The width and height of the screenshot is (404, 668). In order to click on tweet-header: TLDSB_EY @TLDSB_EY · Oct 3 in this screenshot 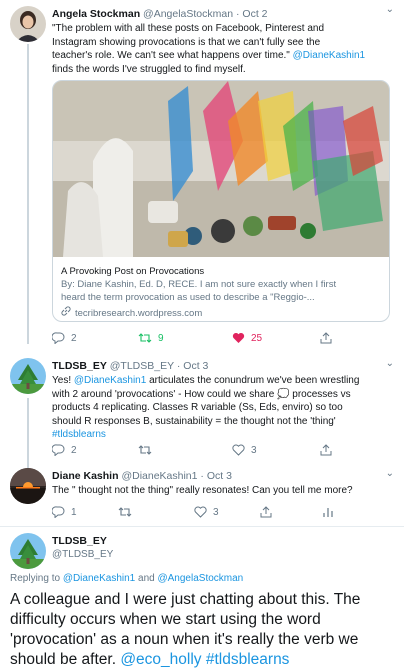, I will do `click(130, 366)`.